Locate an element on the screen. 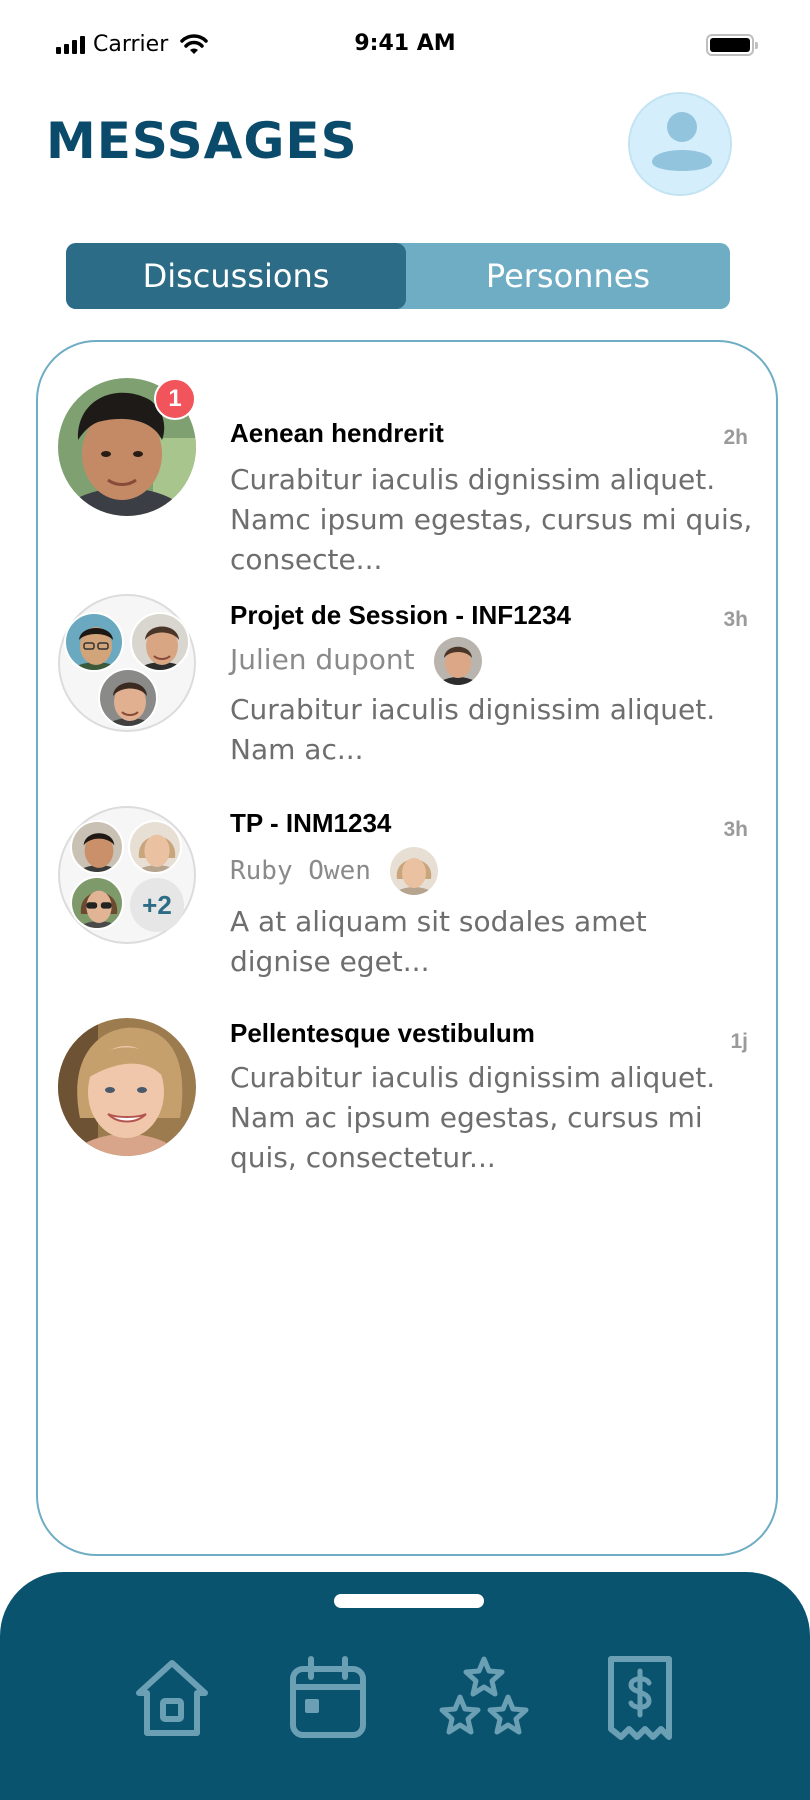 The width and height of the screenshot is (810, 1800). drag-handle is located at coordinates (409, 1601).